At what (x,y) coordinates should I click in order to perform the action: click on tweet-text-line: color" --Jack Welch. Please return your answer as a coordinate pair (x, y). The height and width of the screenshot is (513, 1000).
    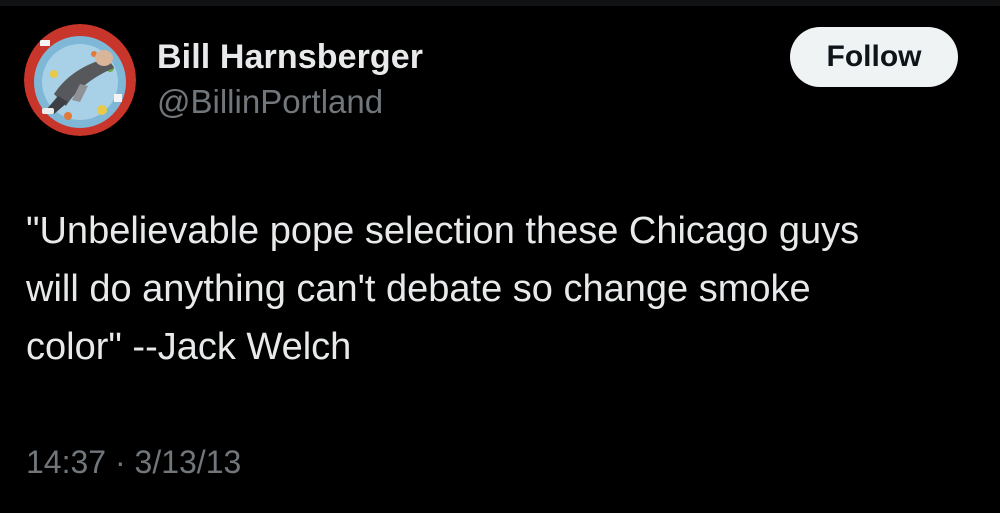
    Looking at the image, I should click on (189, 347).